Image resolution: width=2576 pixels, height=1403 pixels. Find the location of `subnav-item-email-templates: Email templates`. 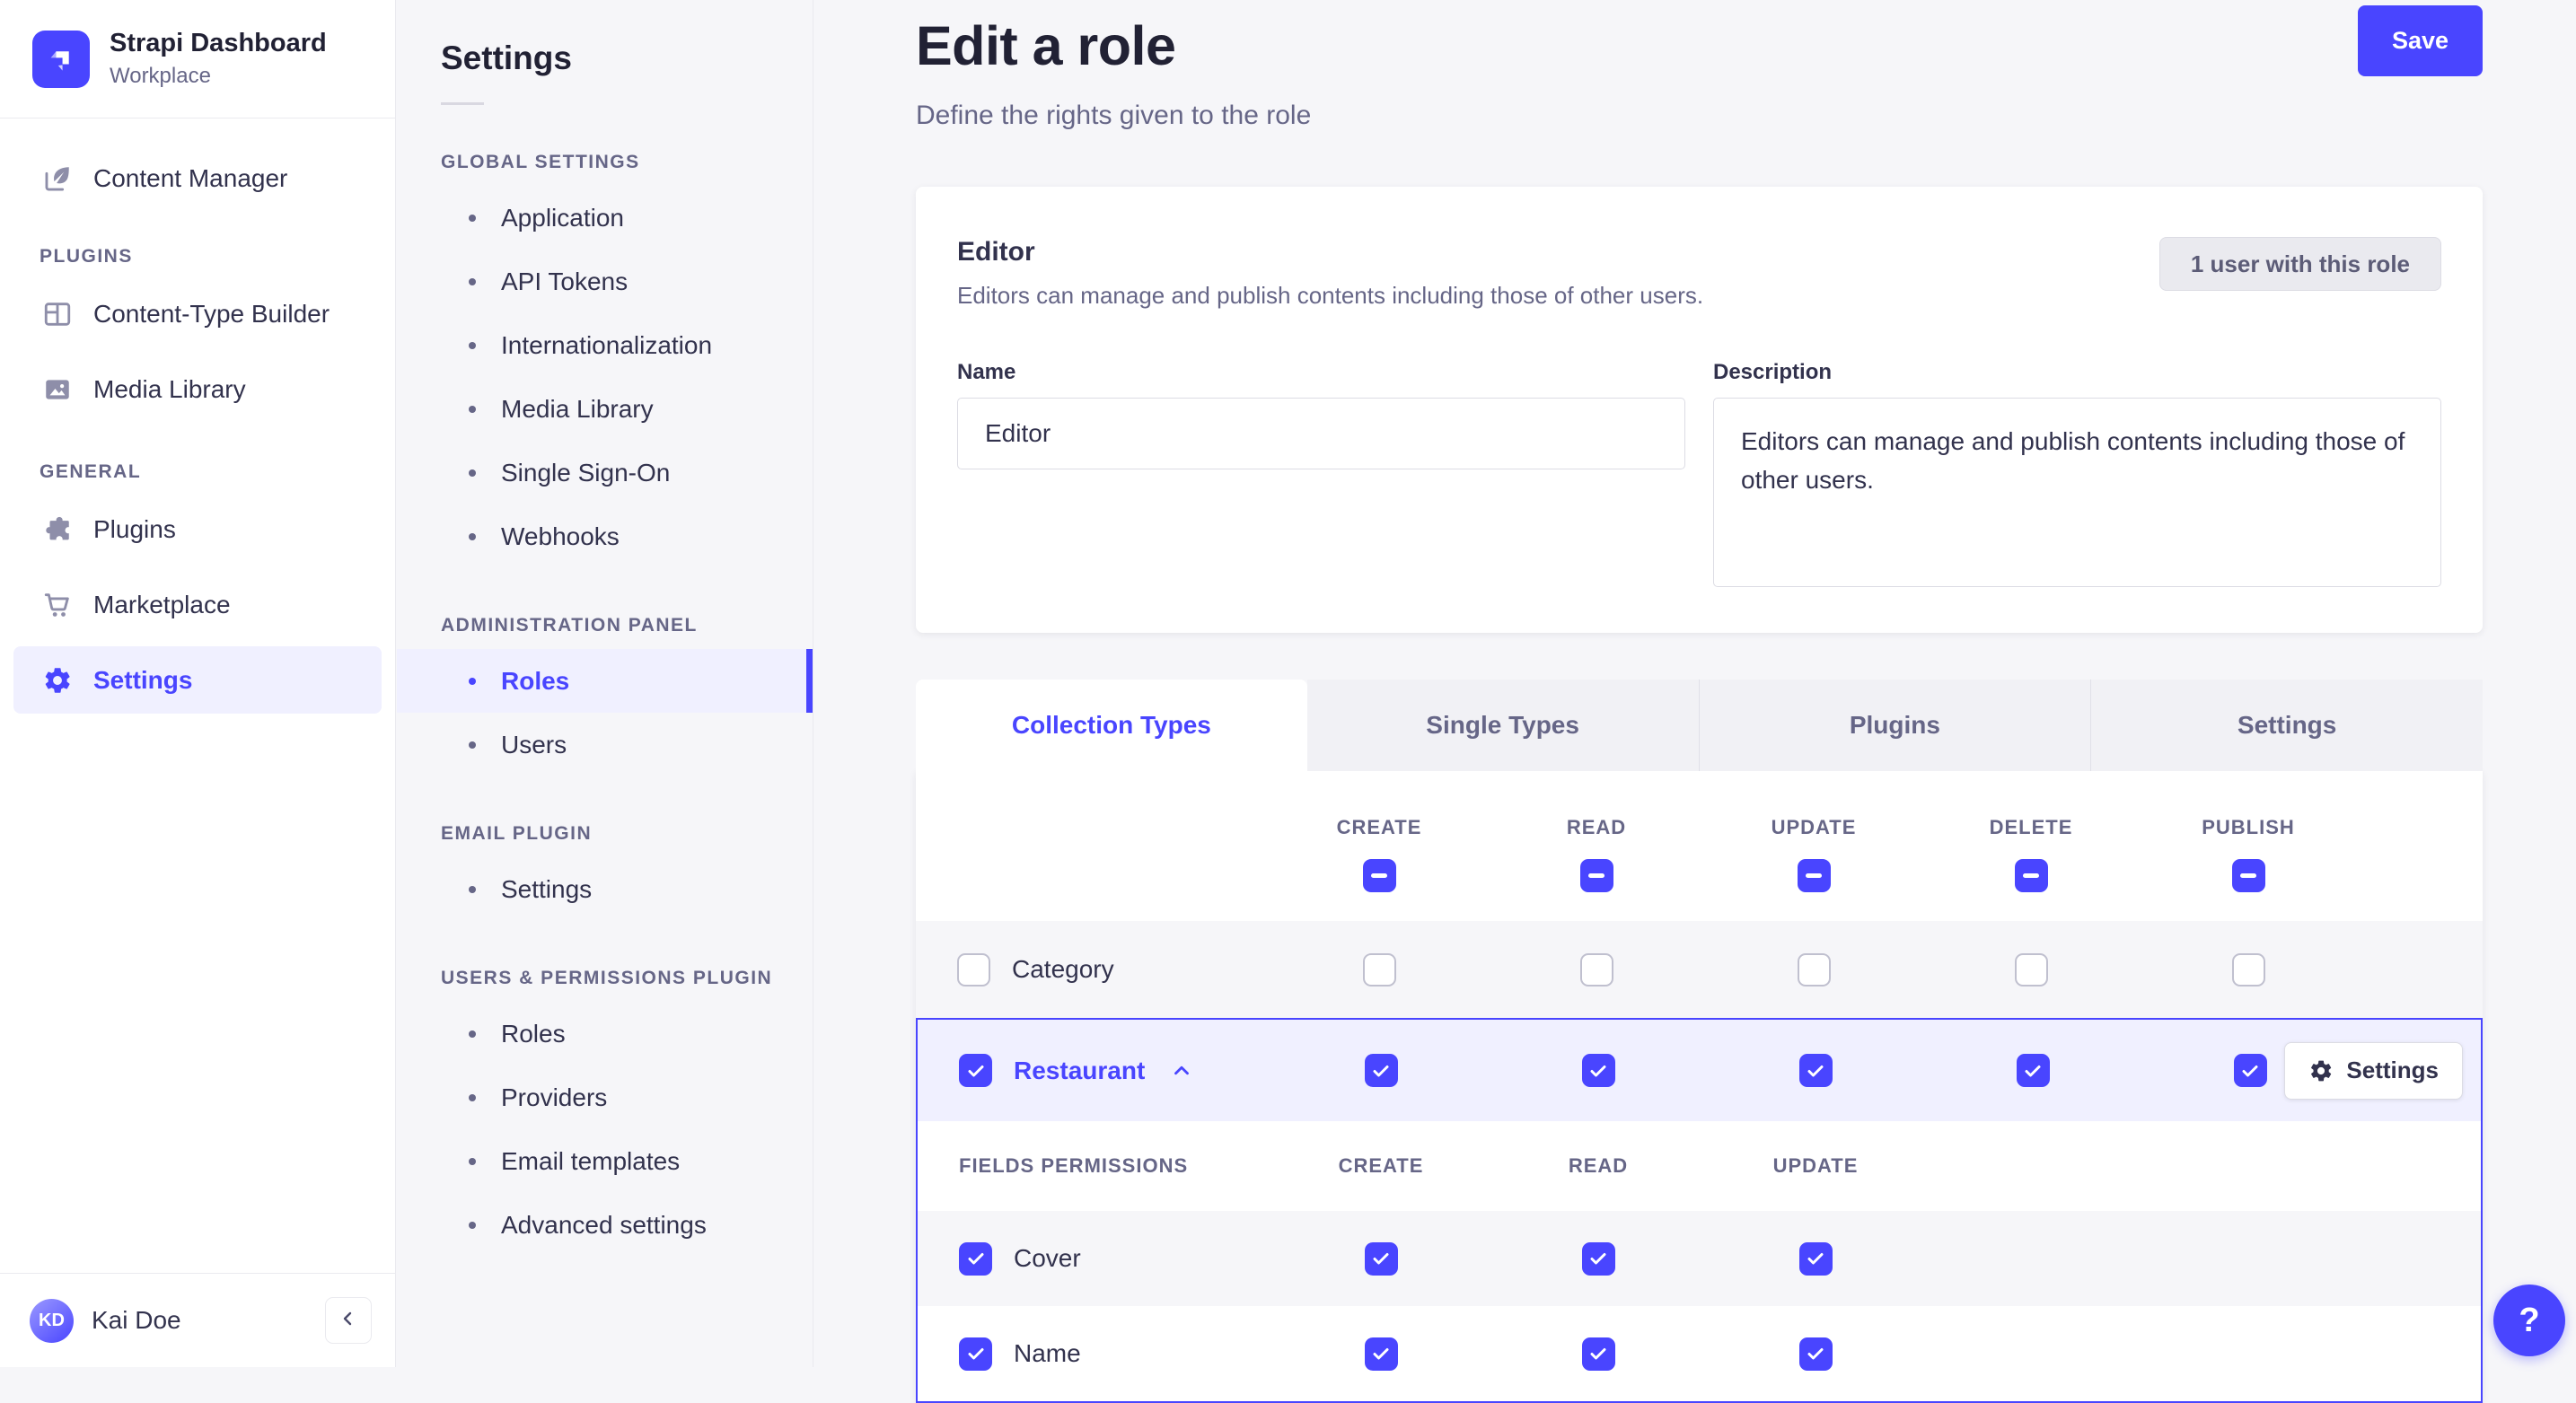

subnav-item-email-templates: Email templates is located at coordinates (605, 1161).